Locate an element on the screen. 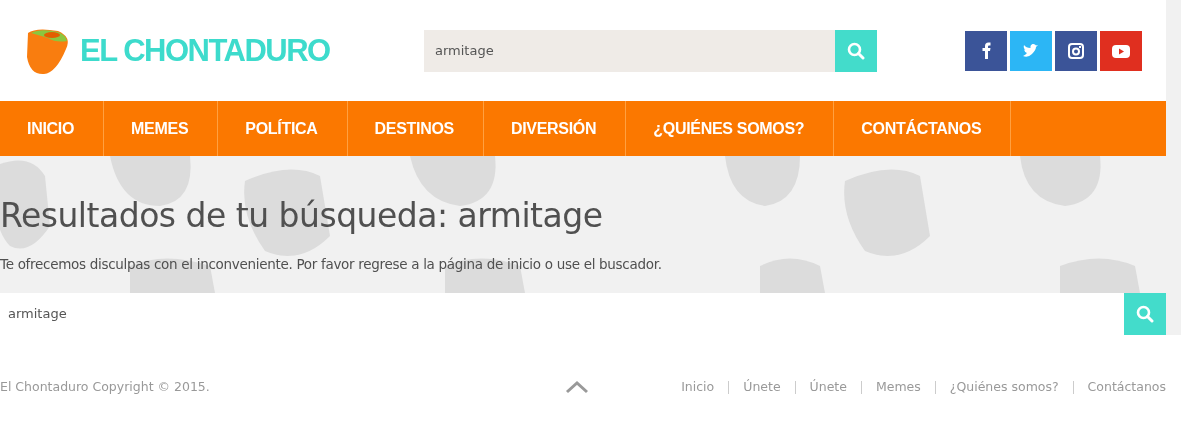 The height and width of the screenshot is (429, 1181). back-to-top-icon is located at coordinates (577, 387).